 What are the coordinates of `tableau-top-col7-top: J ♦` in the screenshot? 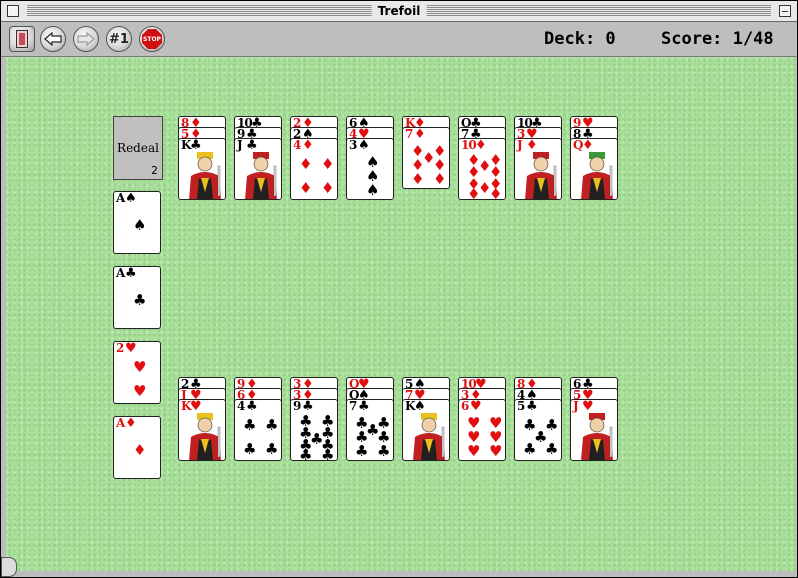 It's located at (538, 169).